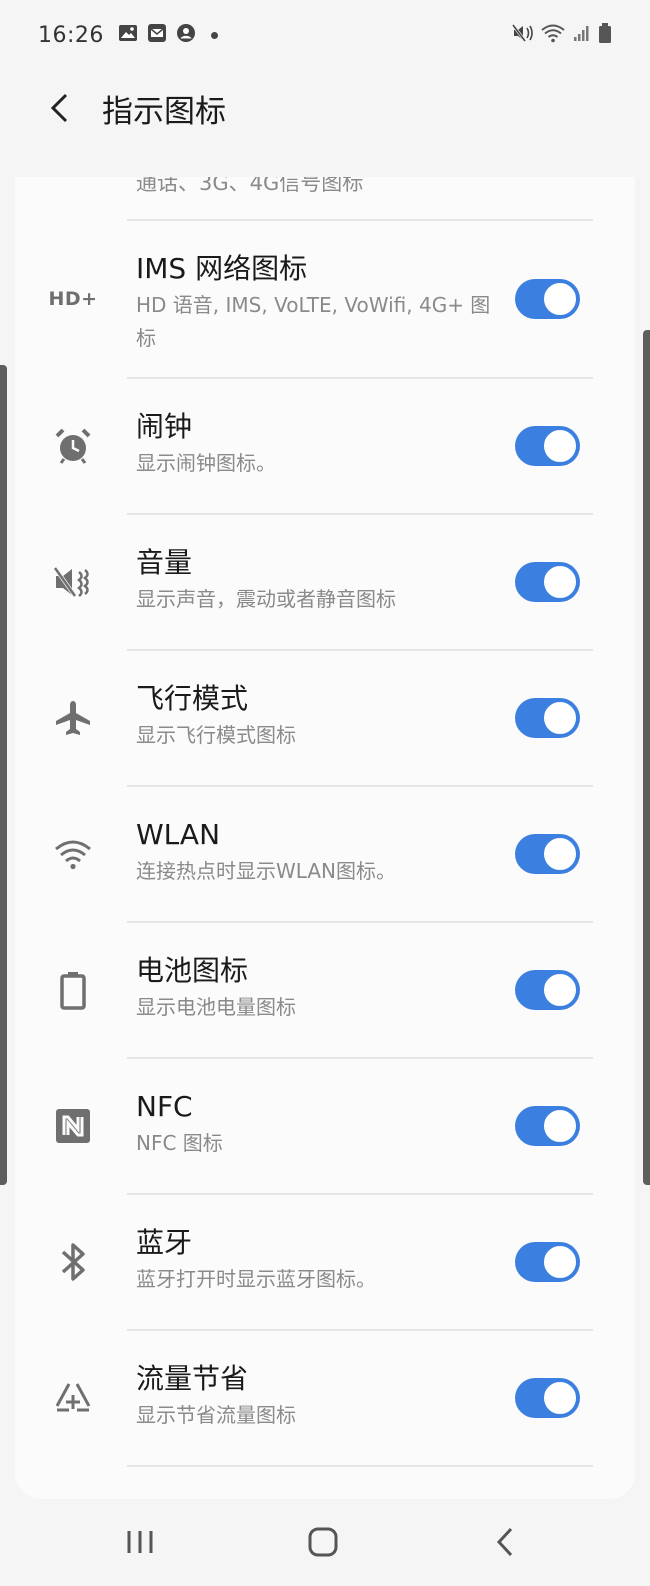 The width and height of the screenshot is (650, 1586). Describe the element at coordinates (522, 35) in the screenshot. I see `mute-icon` at that location.